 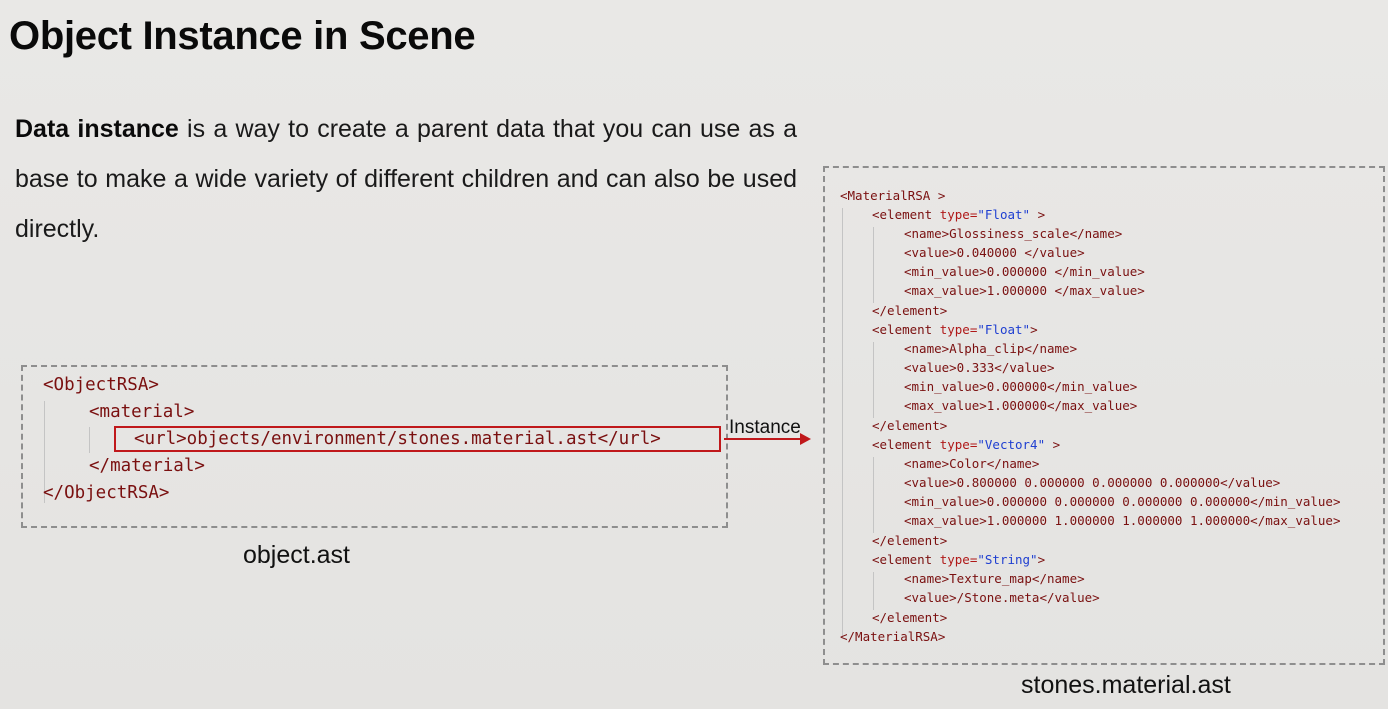 What do you see at coordinates (101, 385) in the screenshot?
I see `code-line-object-open: <ObjectRSA>` at bounding box center [101, 385].